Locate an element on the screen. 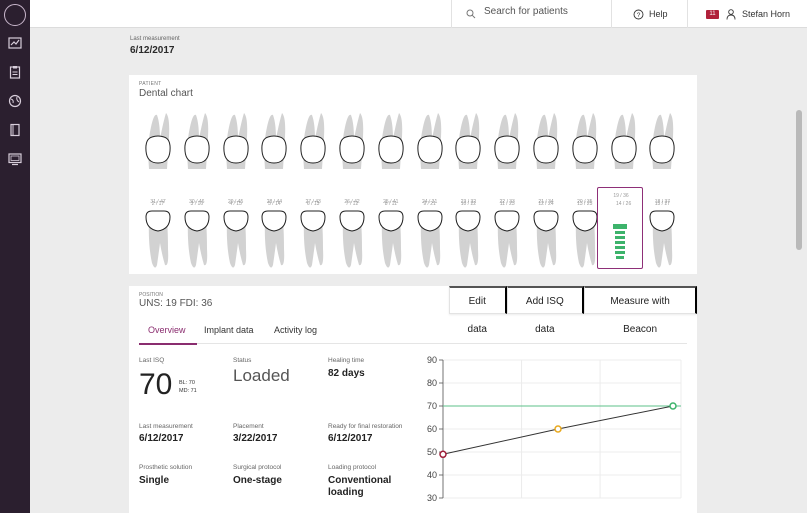 The width and height of the screenshot is (807, 513). add-isq-data-button: Add ISQ data is located at coordinates (545, 310).